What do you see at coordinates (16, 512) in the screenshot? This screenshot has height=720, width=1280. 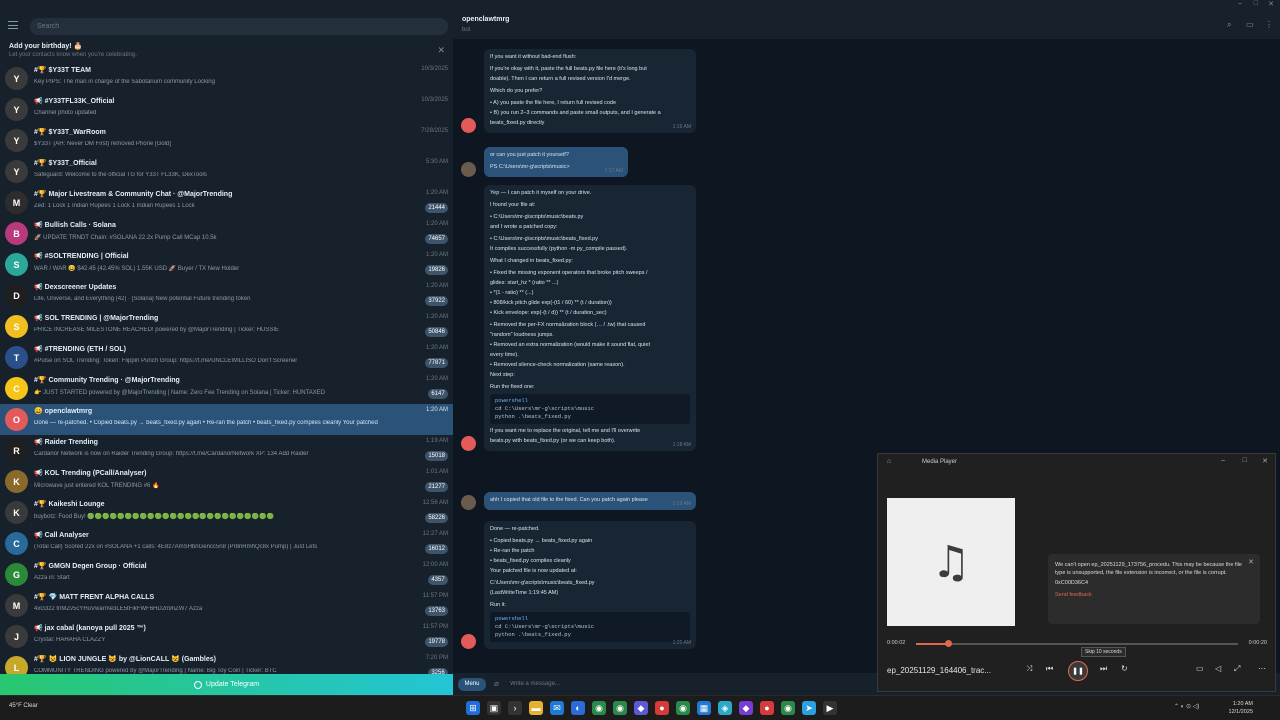 I see `avatar: K` at bounding box center [16, 512].